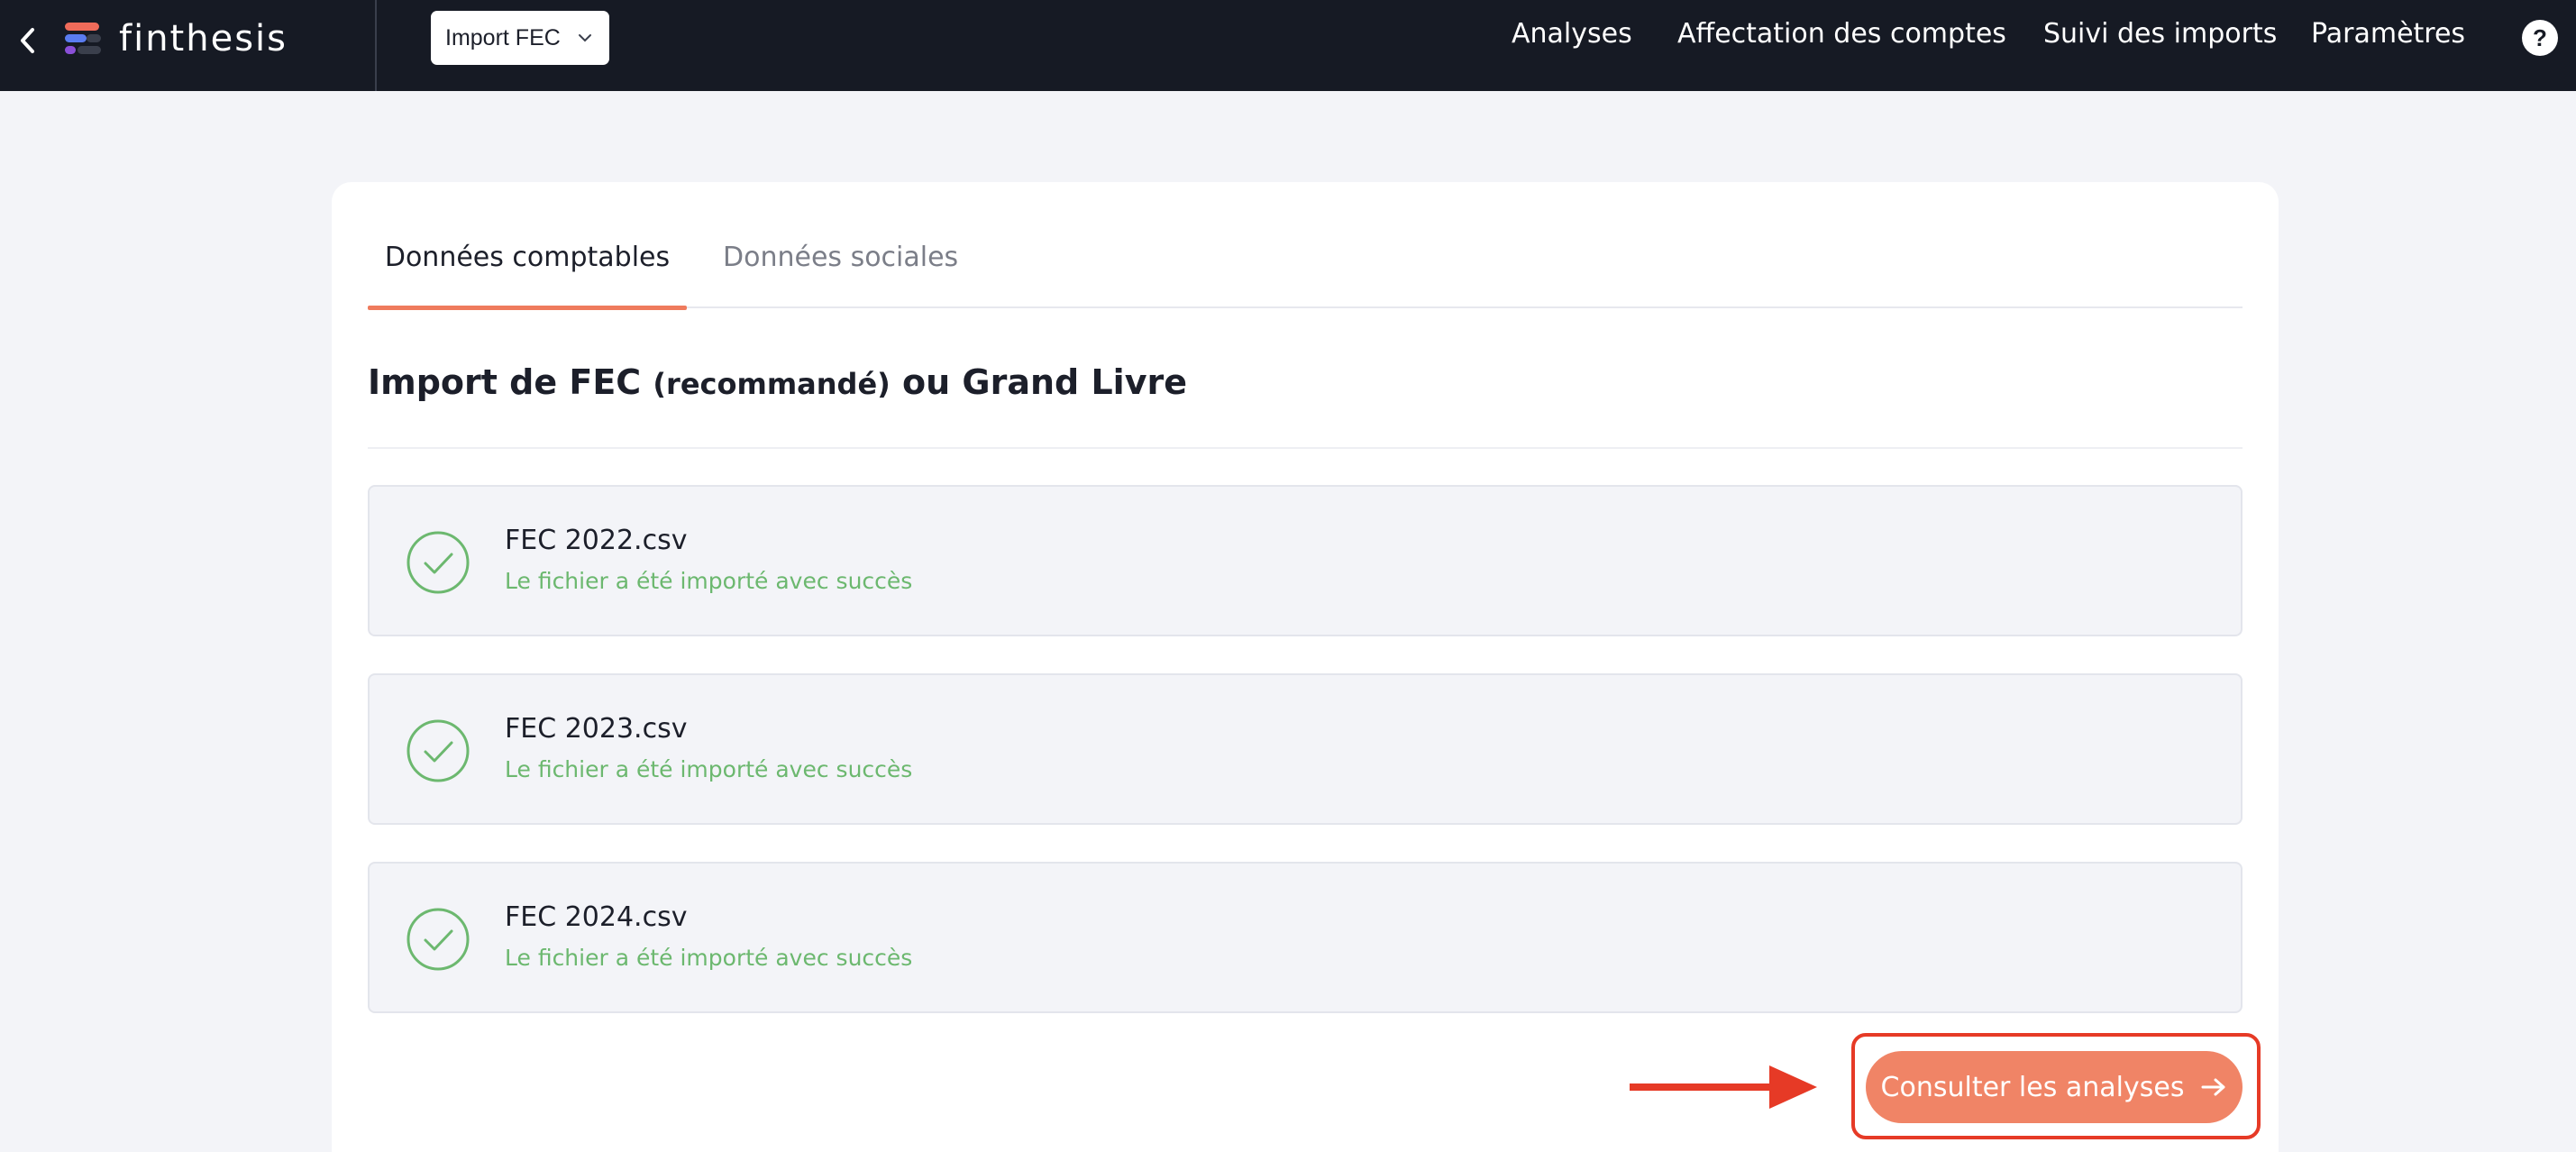  I want to click on tab-donnees-comptables: Données comptables, so click(527, 274).